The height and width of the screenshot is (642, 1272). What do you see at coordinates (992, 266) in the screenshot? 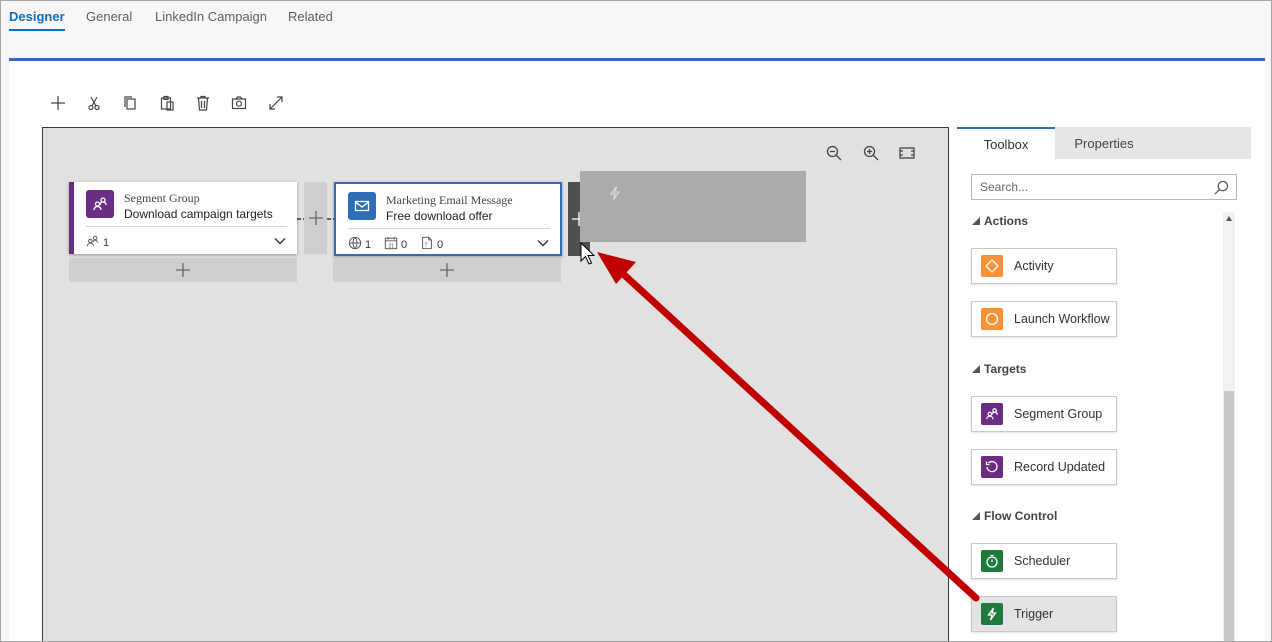
I see `diamond-icon` at bounding box center [992, 266].